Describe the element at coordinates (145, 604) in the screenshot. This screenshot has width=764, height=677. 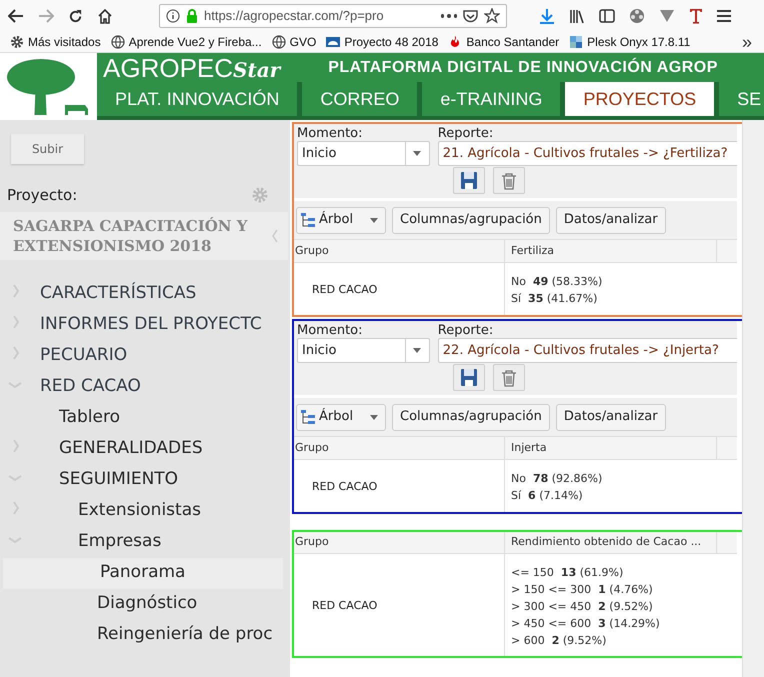
I see `tree-item: Diagnóstico` at that location.